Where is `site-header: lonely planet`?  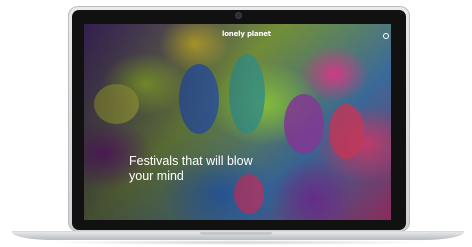
site-header: lonely planet is located at coordinates (237, 35).